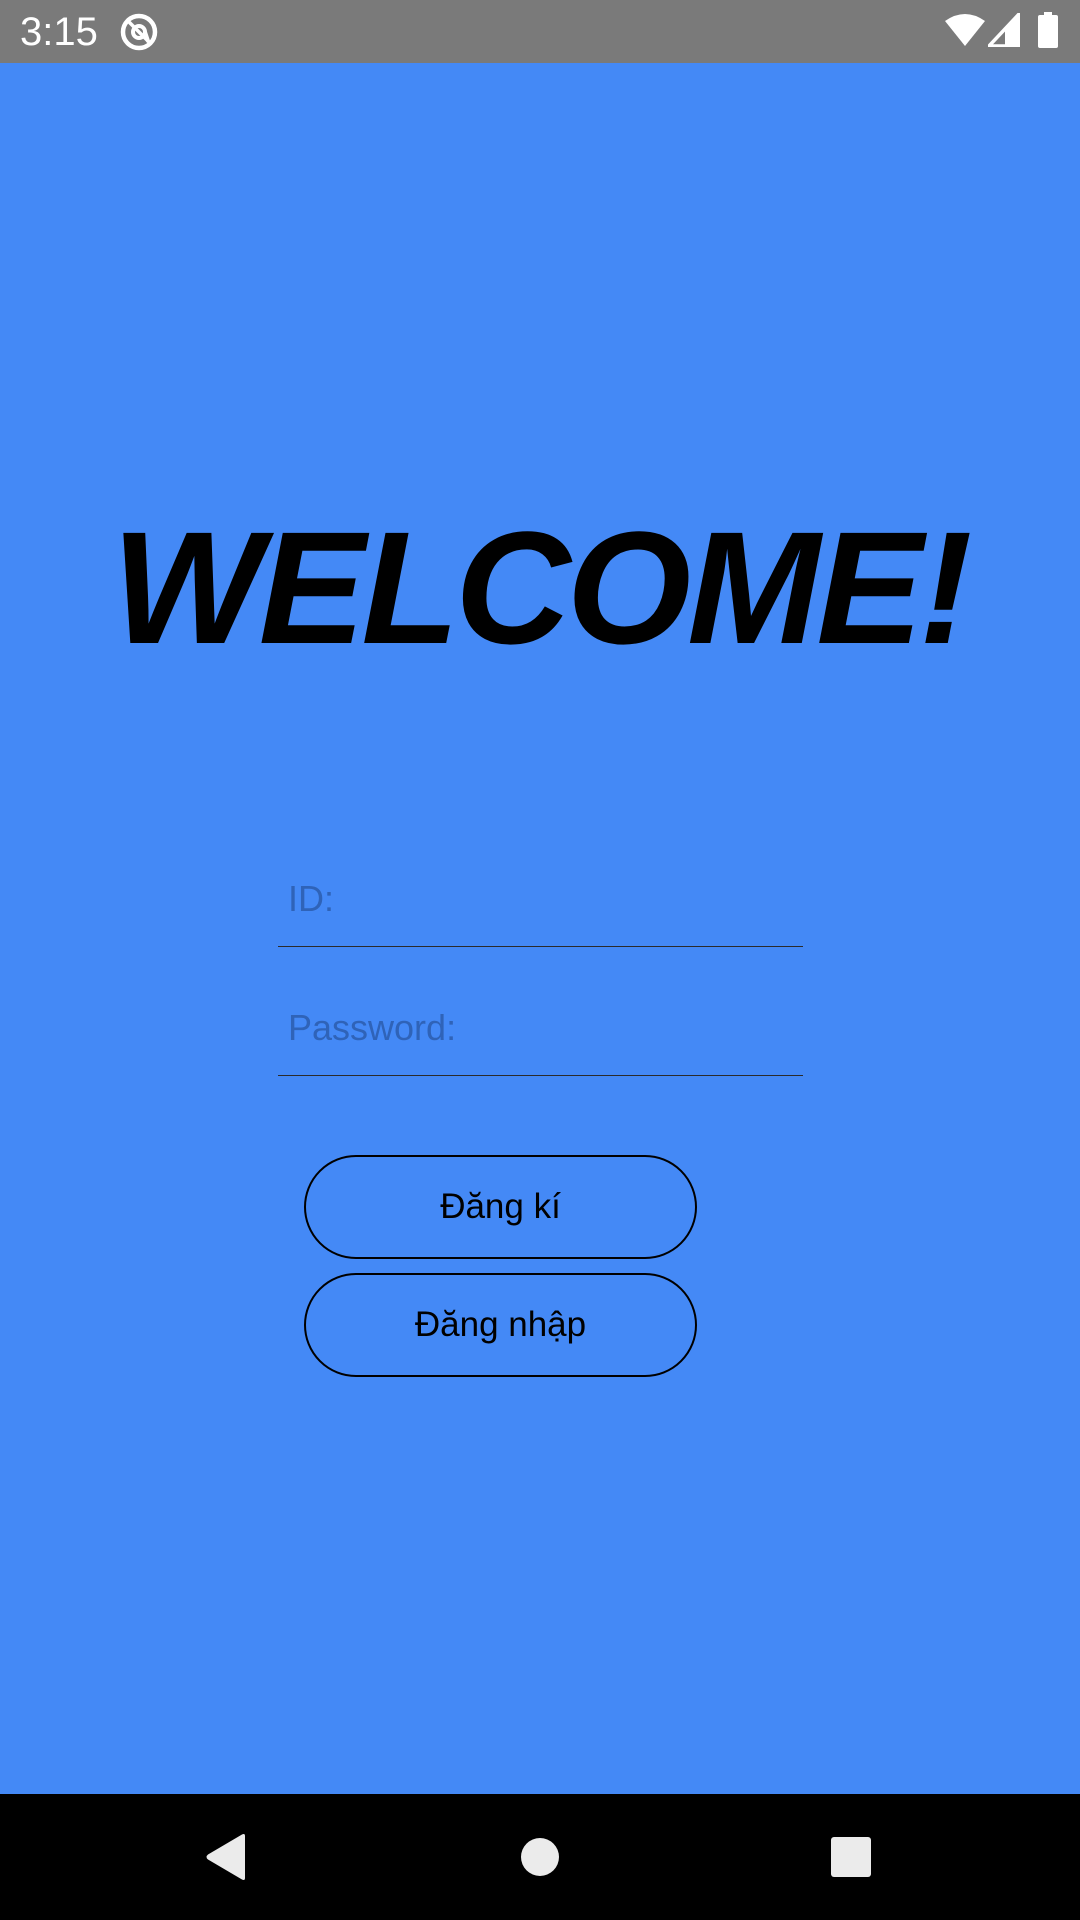 The width and height of the screenshot is (1080, 1920). I want to click on status-time: 3:15, so click(59, 32).